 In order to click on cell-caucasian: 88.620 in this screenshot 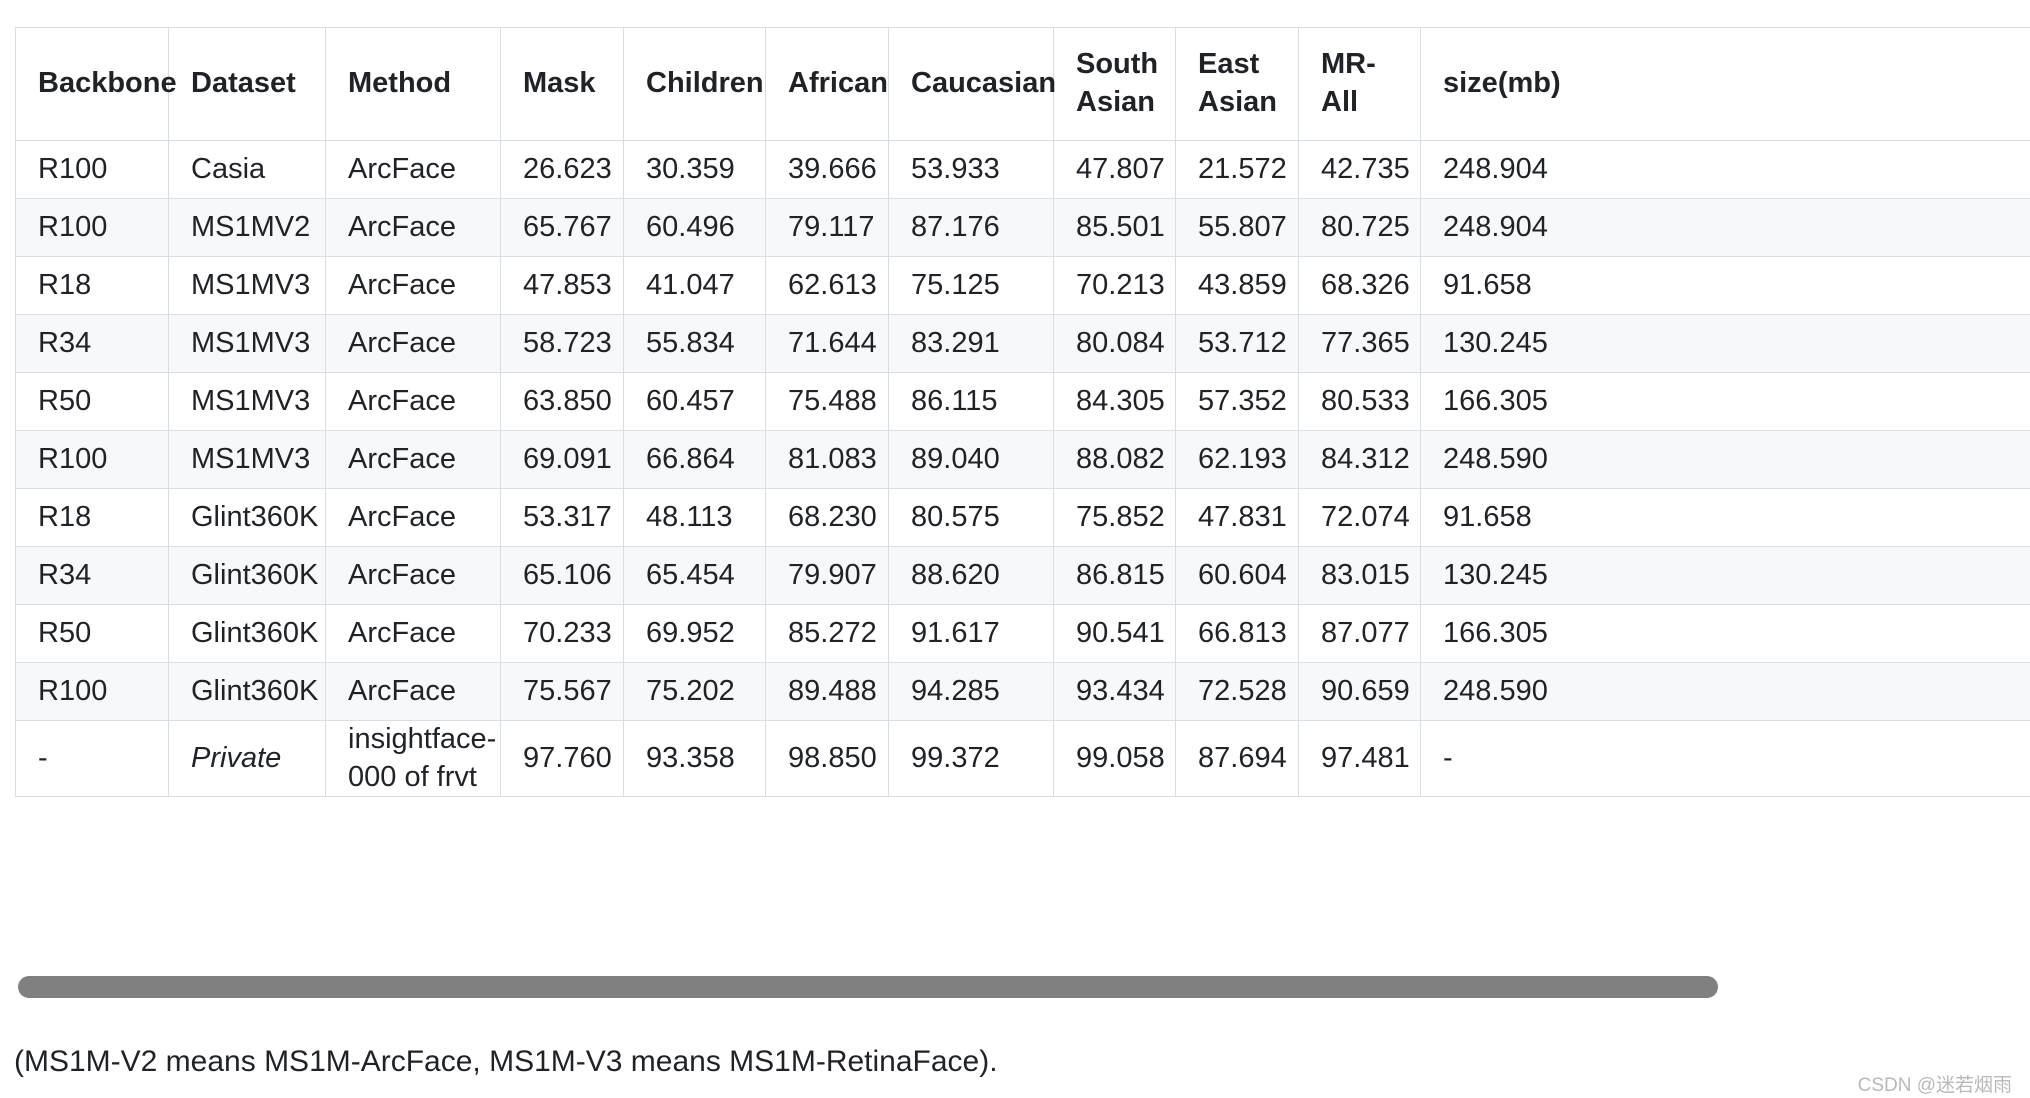, I will do `click(971, 575)`.